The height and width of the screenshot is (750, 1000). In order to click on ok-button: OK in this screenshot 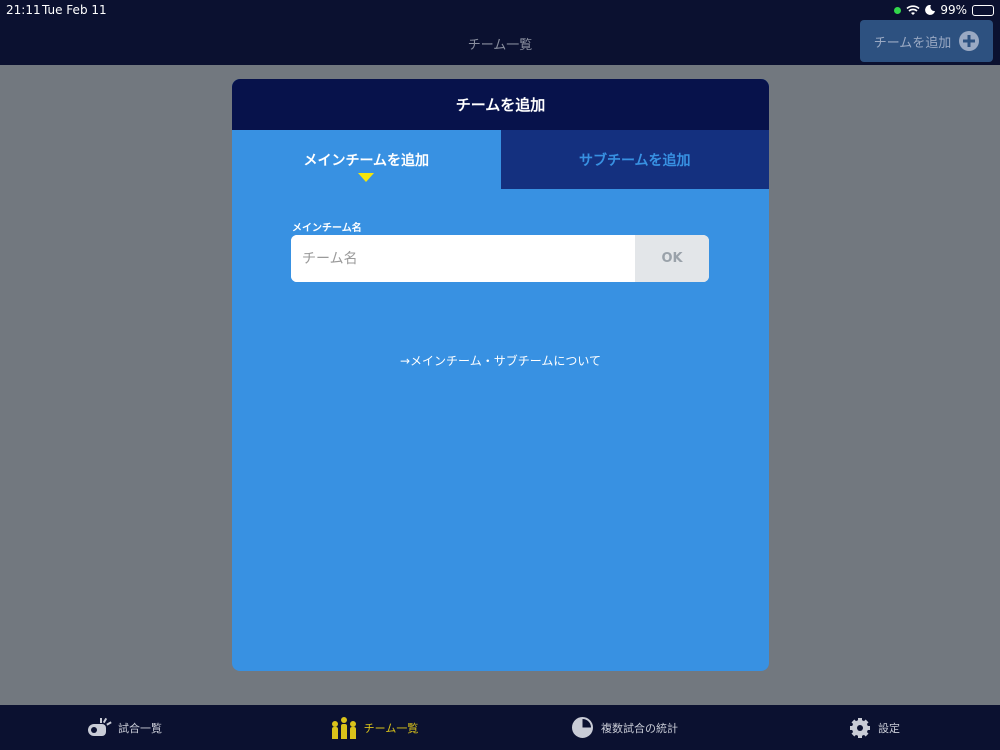, I will do `click(672, 258)`.